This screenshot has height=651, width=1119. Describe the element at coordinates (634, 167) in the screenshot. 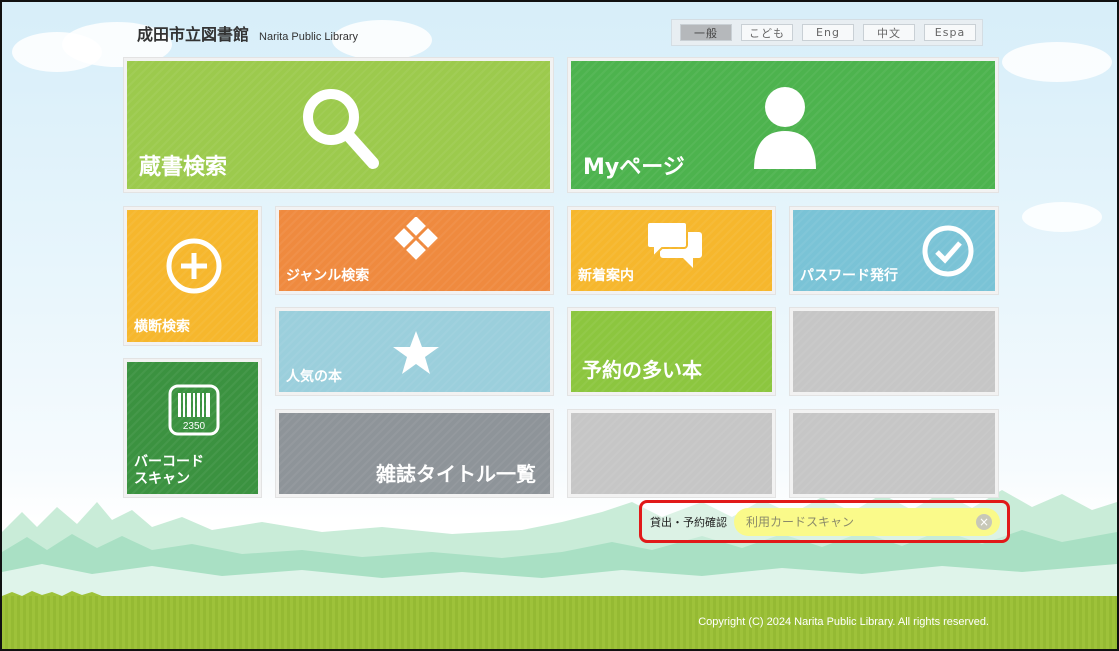

I see `tile-label: Myページ` at that location.